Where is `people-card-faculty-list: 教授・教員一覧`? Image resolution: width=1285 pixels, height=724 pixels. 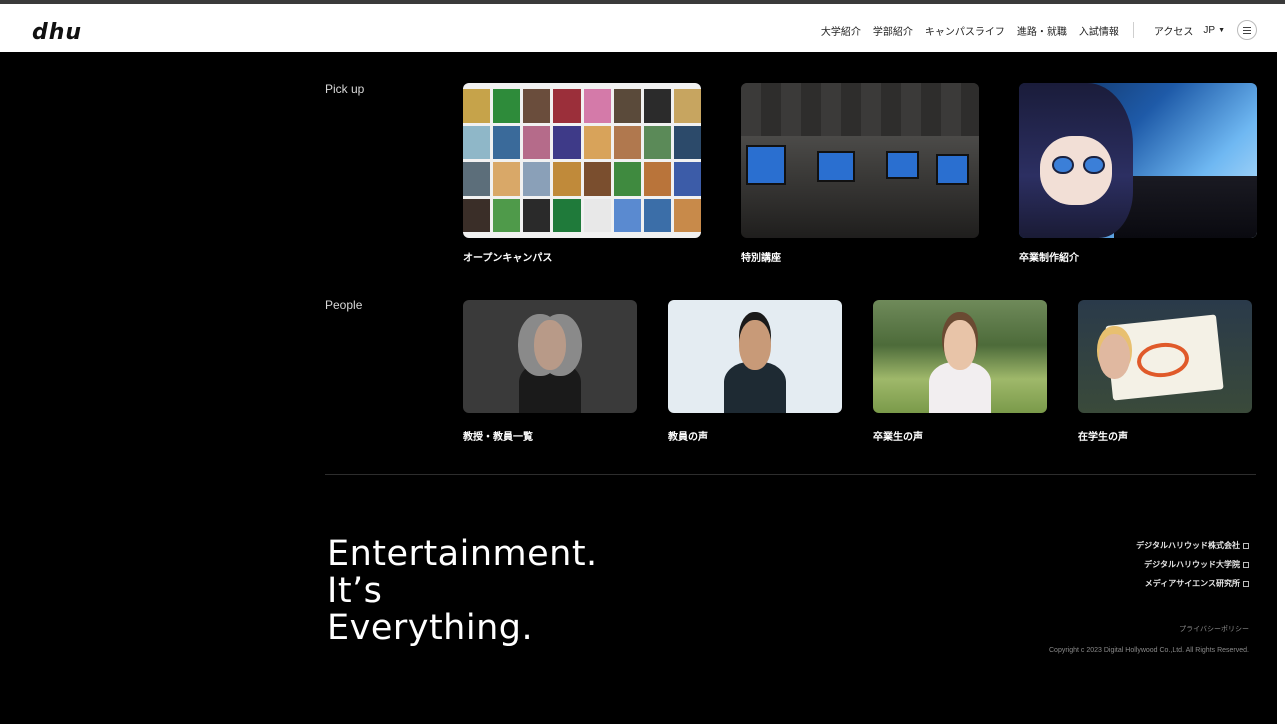
people-card-faculty-list: 教授・教員一覧 is located at coordinates (550, 371).